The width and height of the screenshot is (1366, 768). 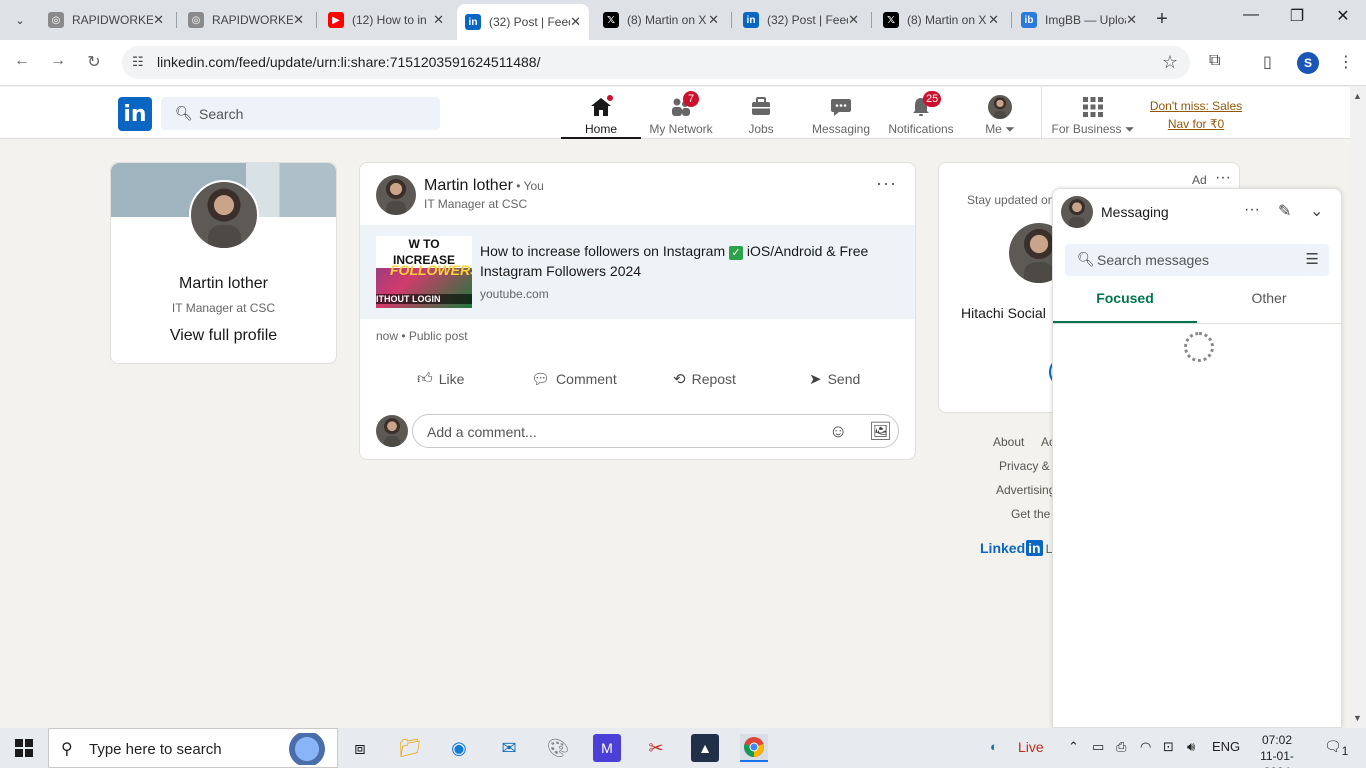 I want to click on task-view-icon: ⧈, so click(x=360, y=748).